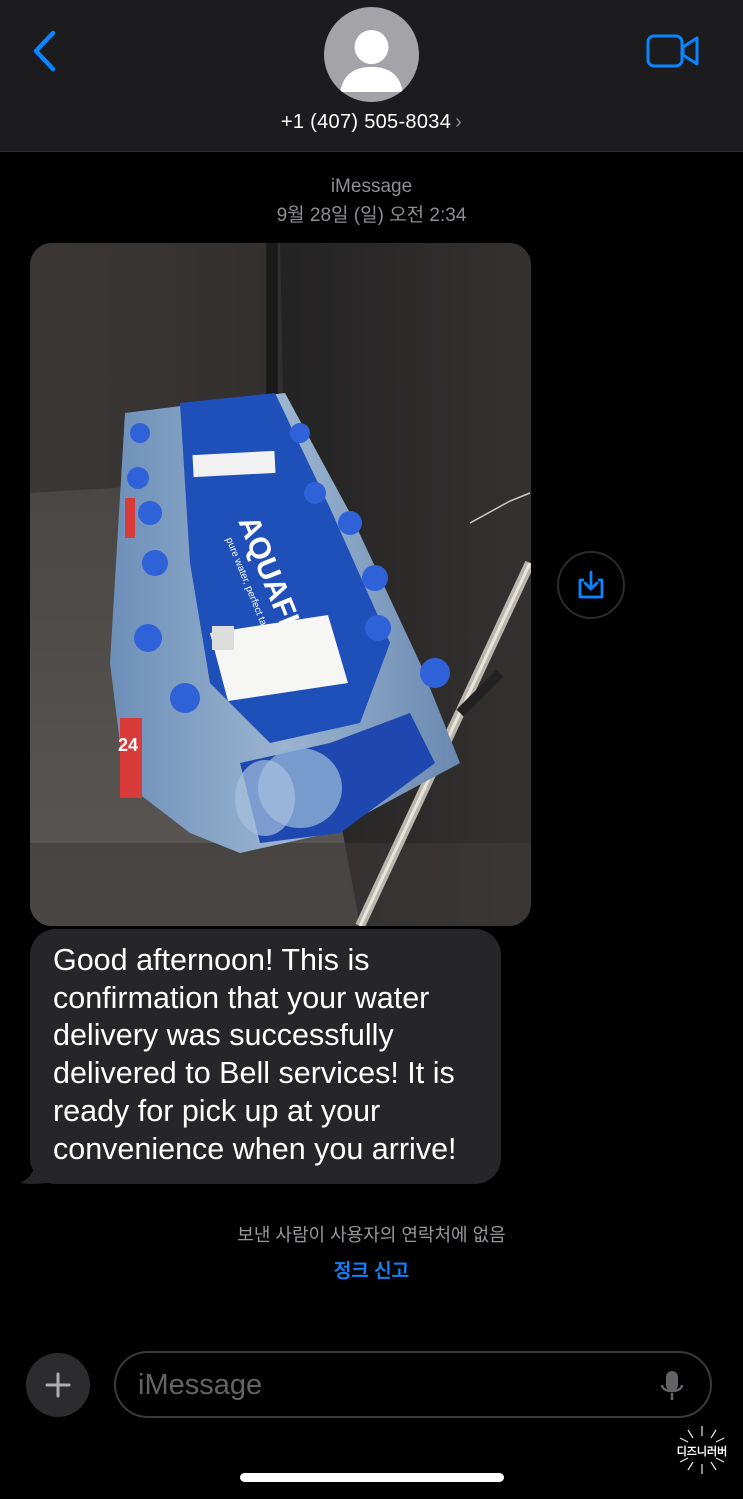 The image size is (743, 1499). What do you see at coordinates (371, 1269) in the screenshot?
I see `report-junk-link: 정크 신고` at bounding box center [371, 1269].